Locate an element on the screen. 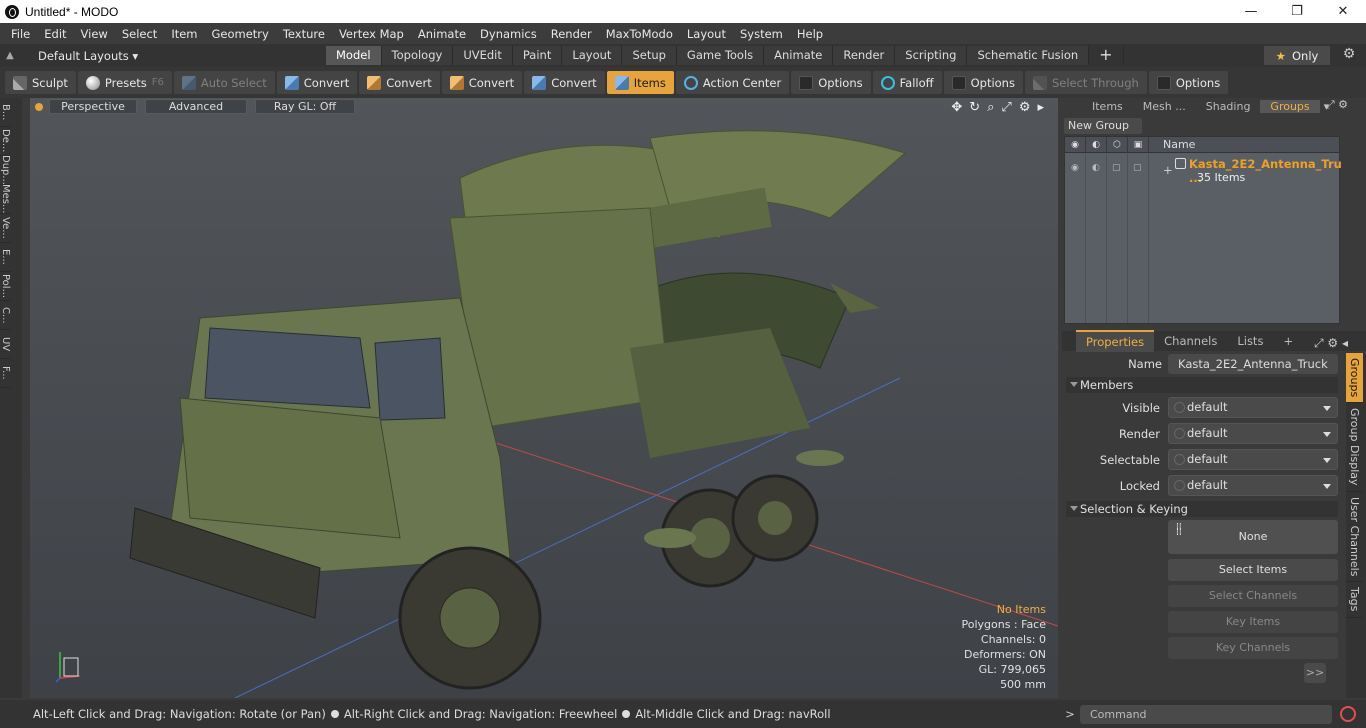 The image size is (1366, 728). menu-edit: Edit is located at coordinates (55, 34).